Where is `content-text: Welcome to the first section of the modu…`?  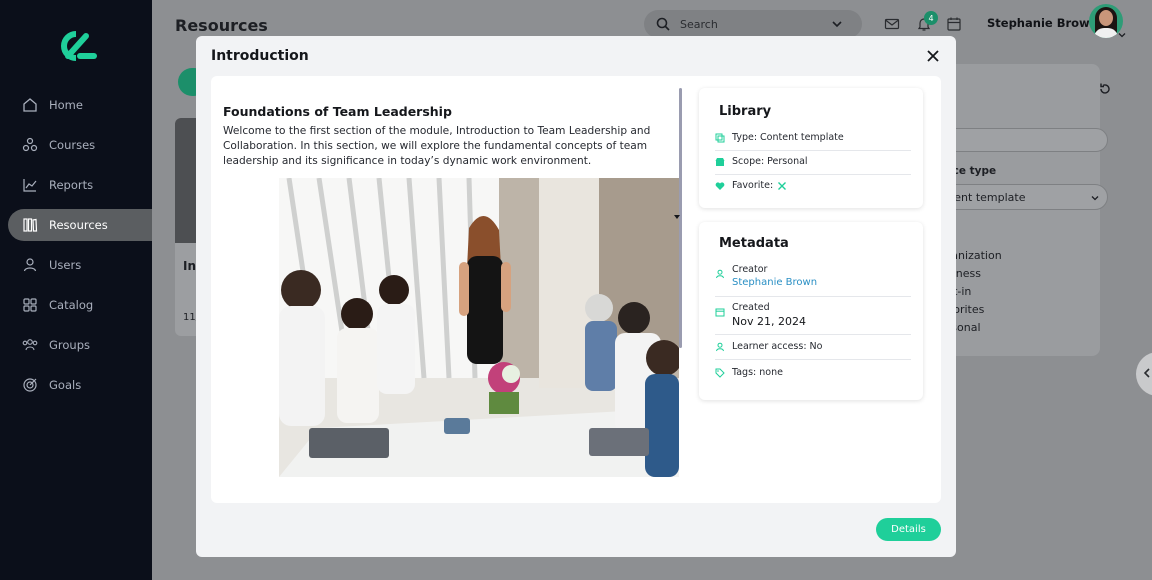
content-text: Welcome to the first section of the modu… is located at coordinates (437, 146).